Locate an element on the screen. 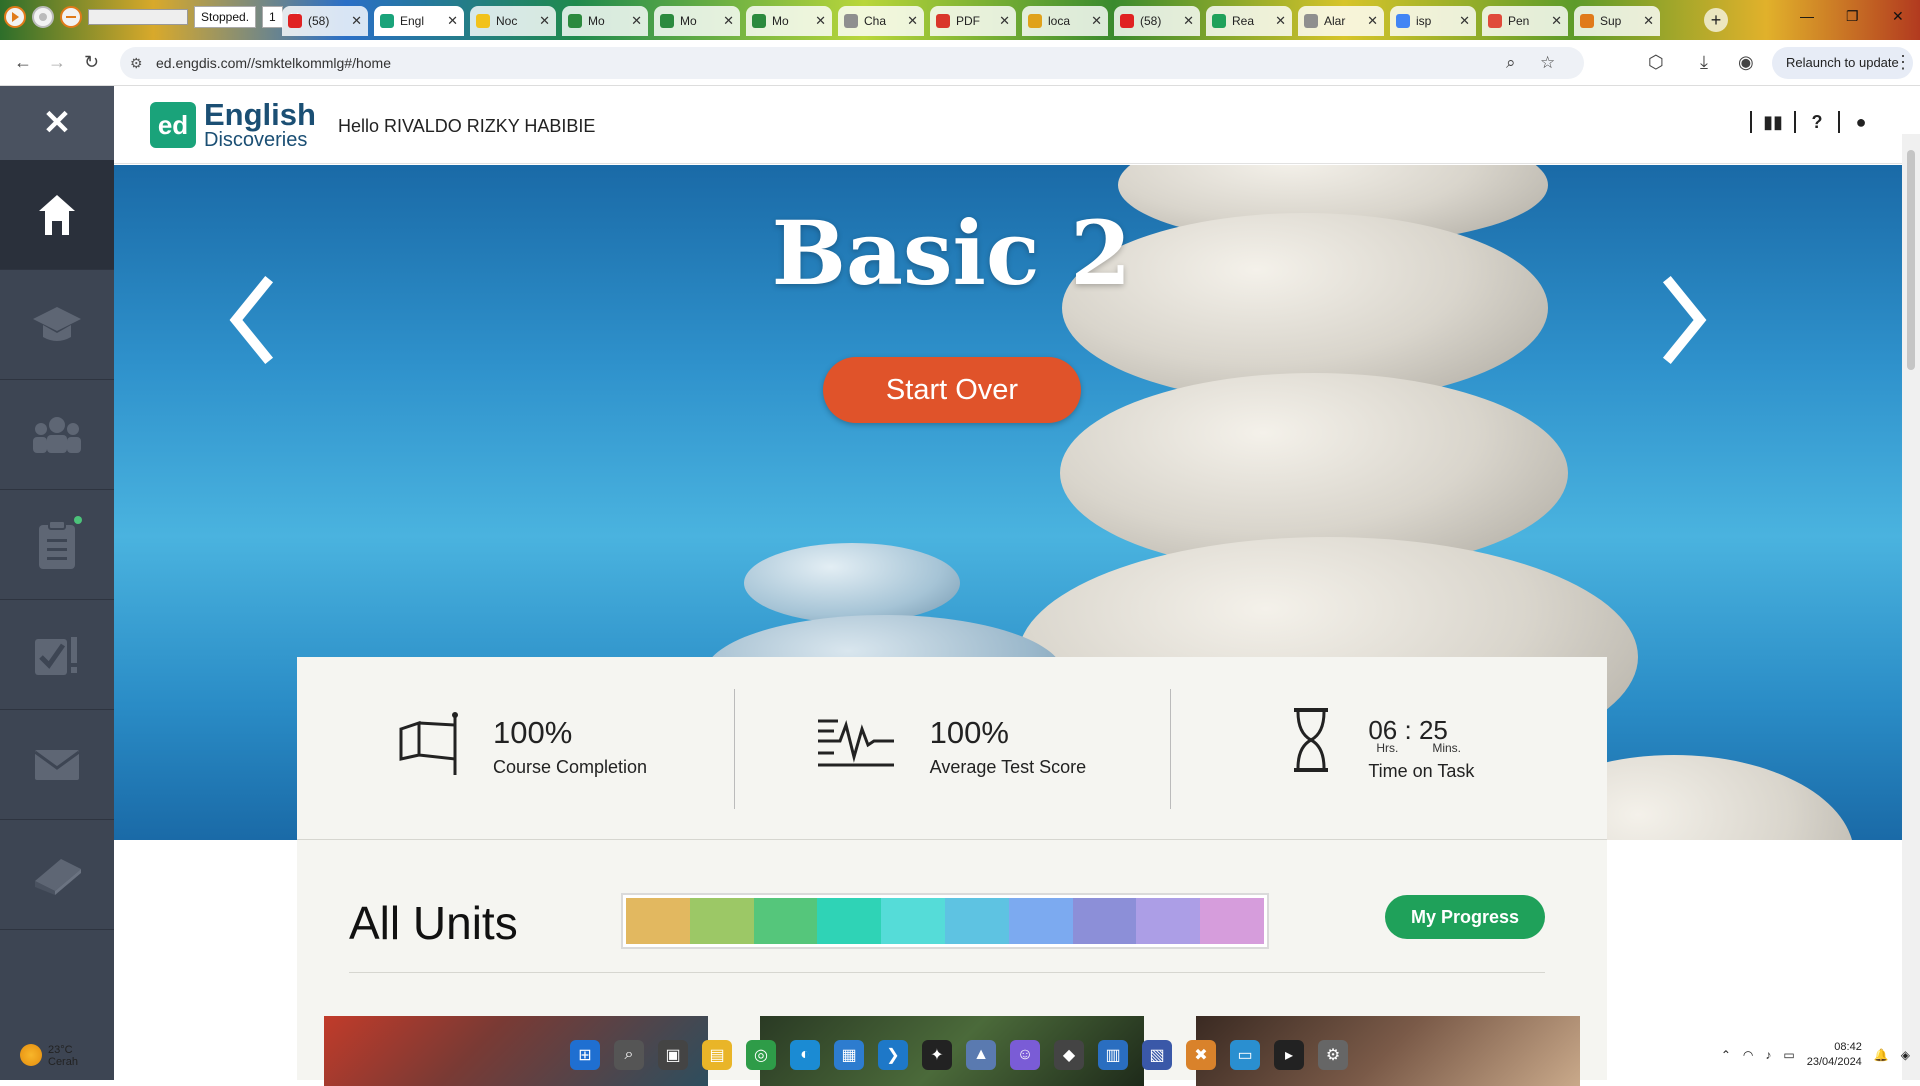 This screenshot has width=1920, height=1086. zoom-icon: ⌕ is located at coordinates (1511, 63).